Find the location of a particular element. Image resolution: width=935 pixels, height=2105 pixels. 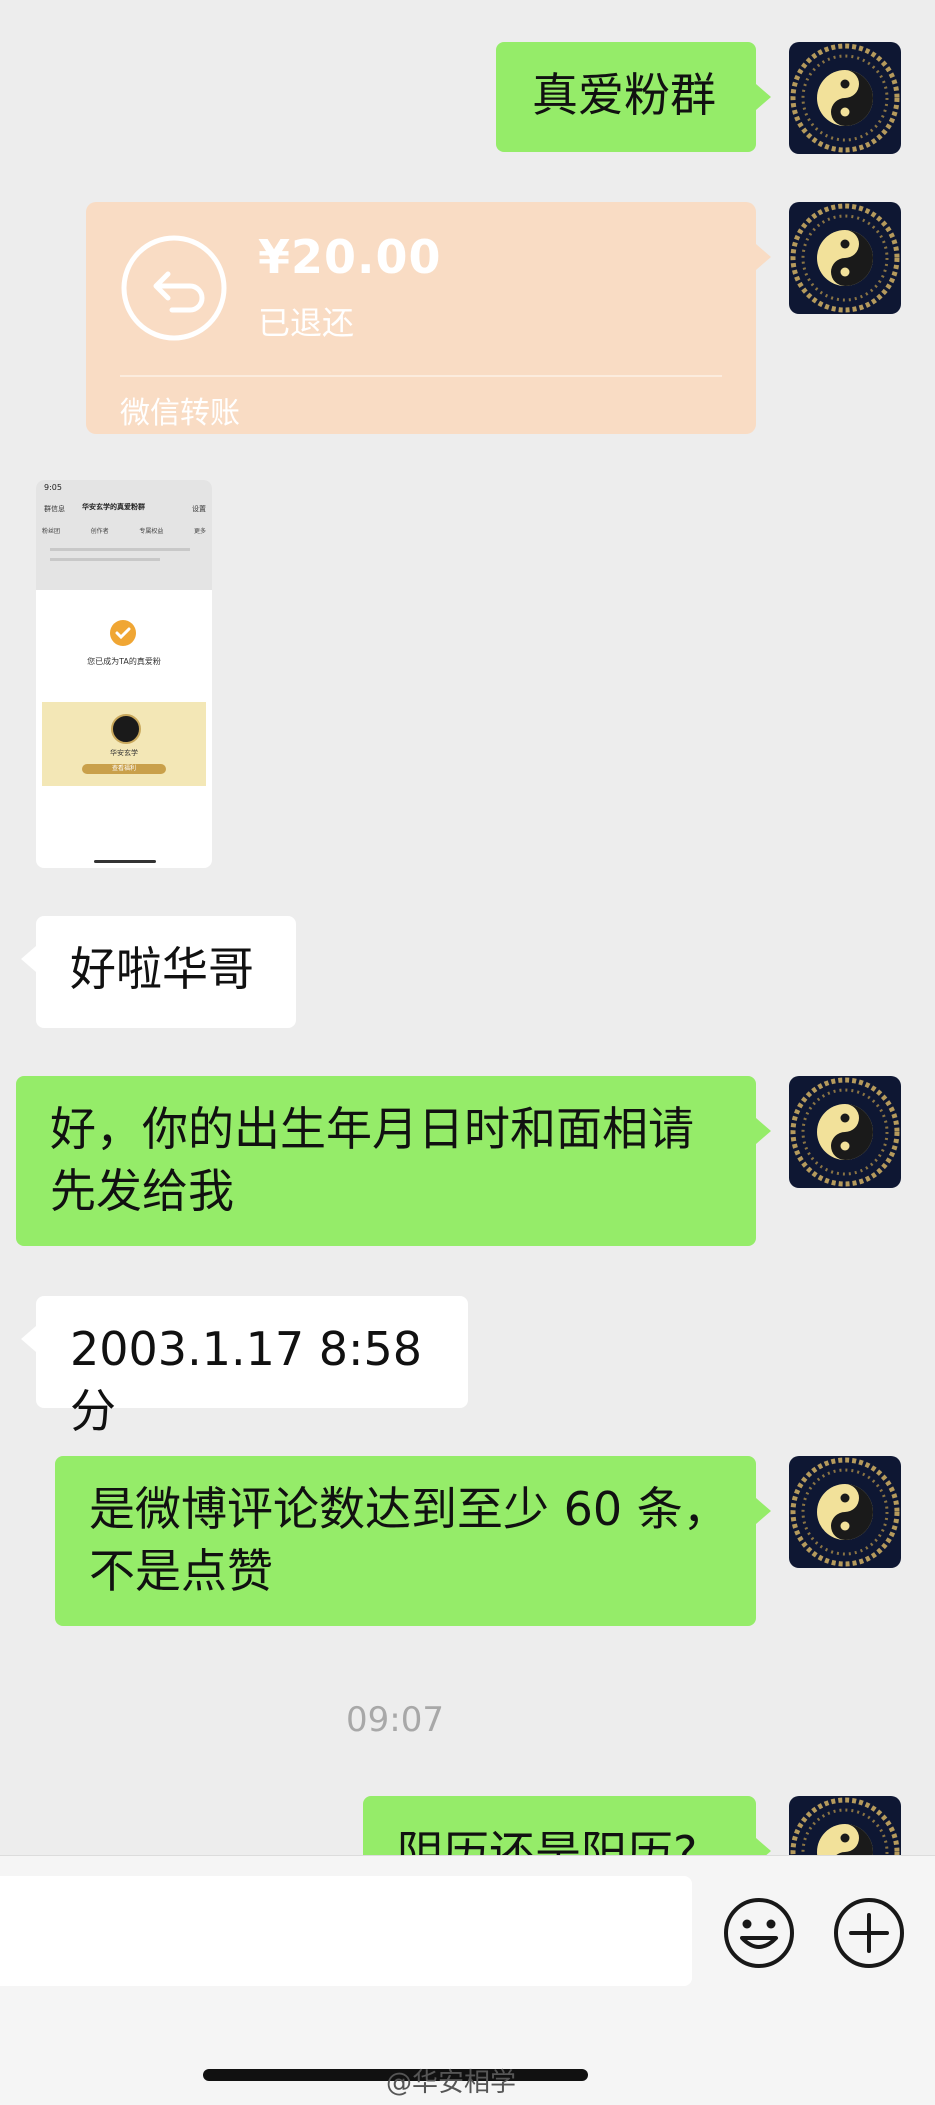

tile-label: 粉丝团 is located at coordinates (51, 531).